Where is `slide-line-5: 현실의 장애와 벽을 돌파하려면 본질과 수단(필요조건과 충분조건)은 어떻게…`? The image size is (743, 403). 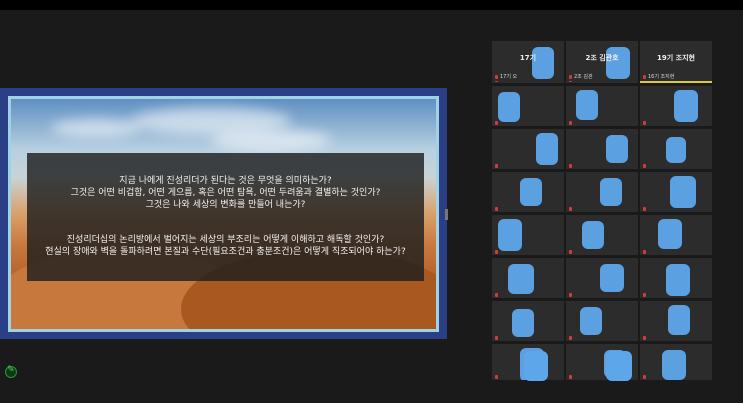 slide-line-5: 현실의 장애와 벽을 돌파하려면 본질과 수단(필요조건과 충분조건)은 어떻게… is located at coordinates (225, 252).